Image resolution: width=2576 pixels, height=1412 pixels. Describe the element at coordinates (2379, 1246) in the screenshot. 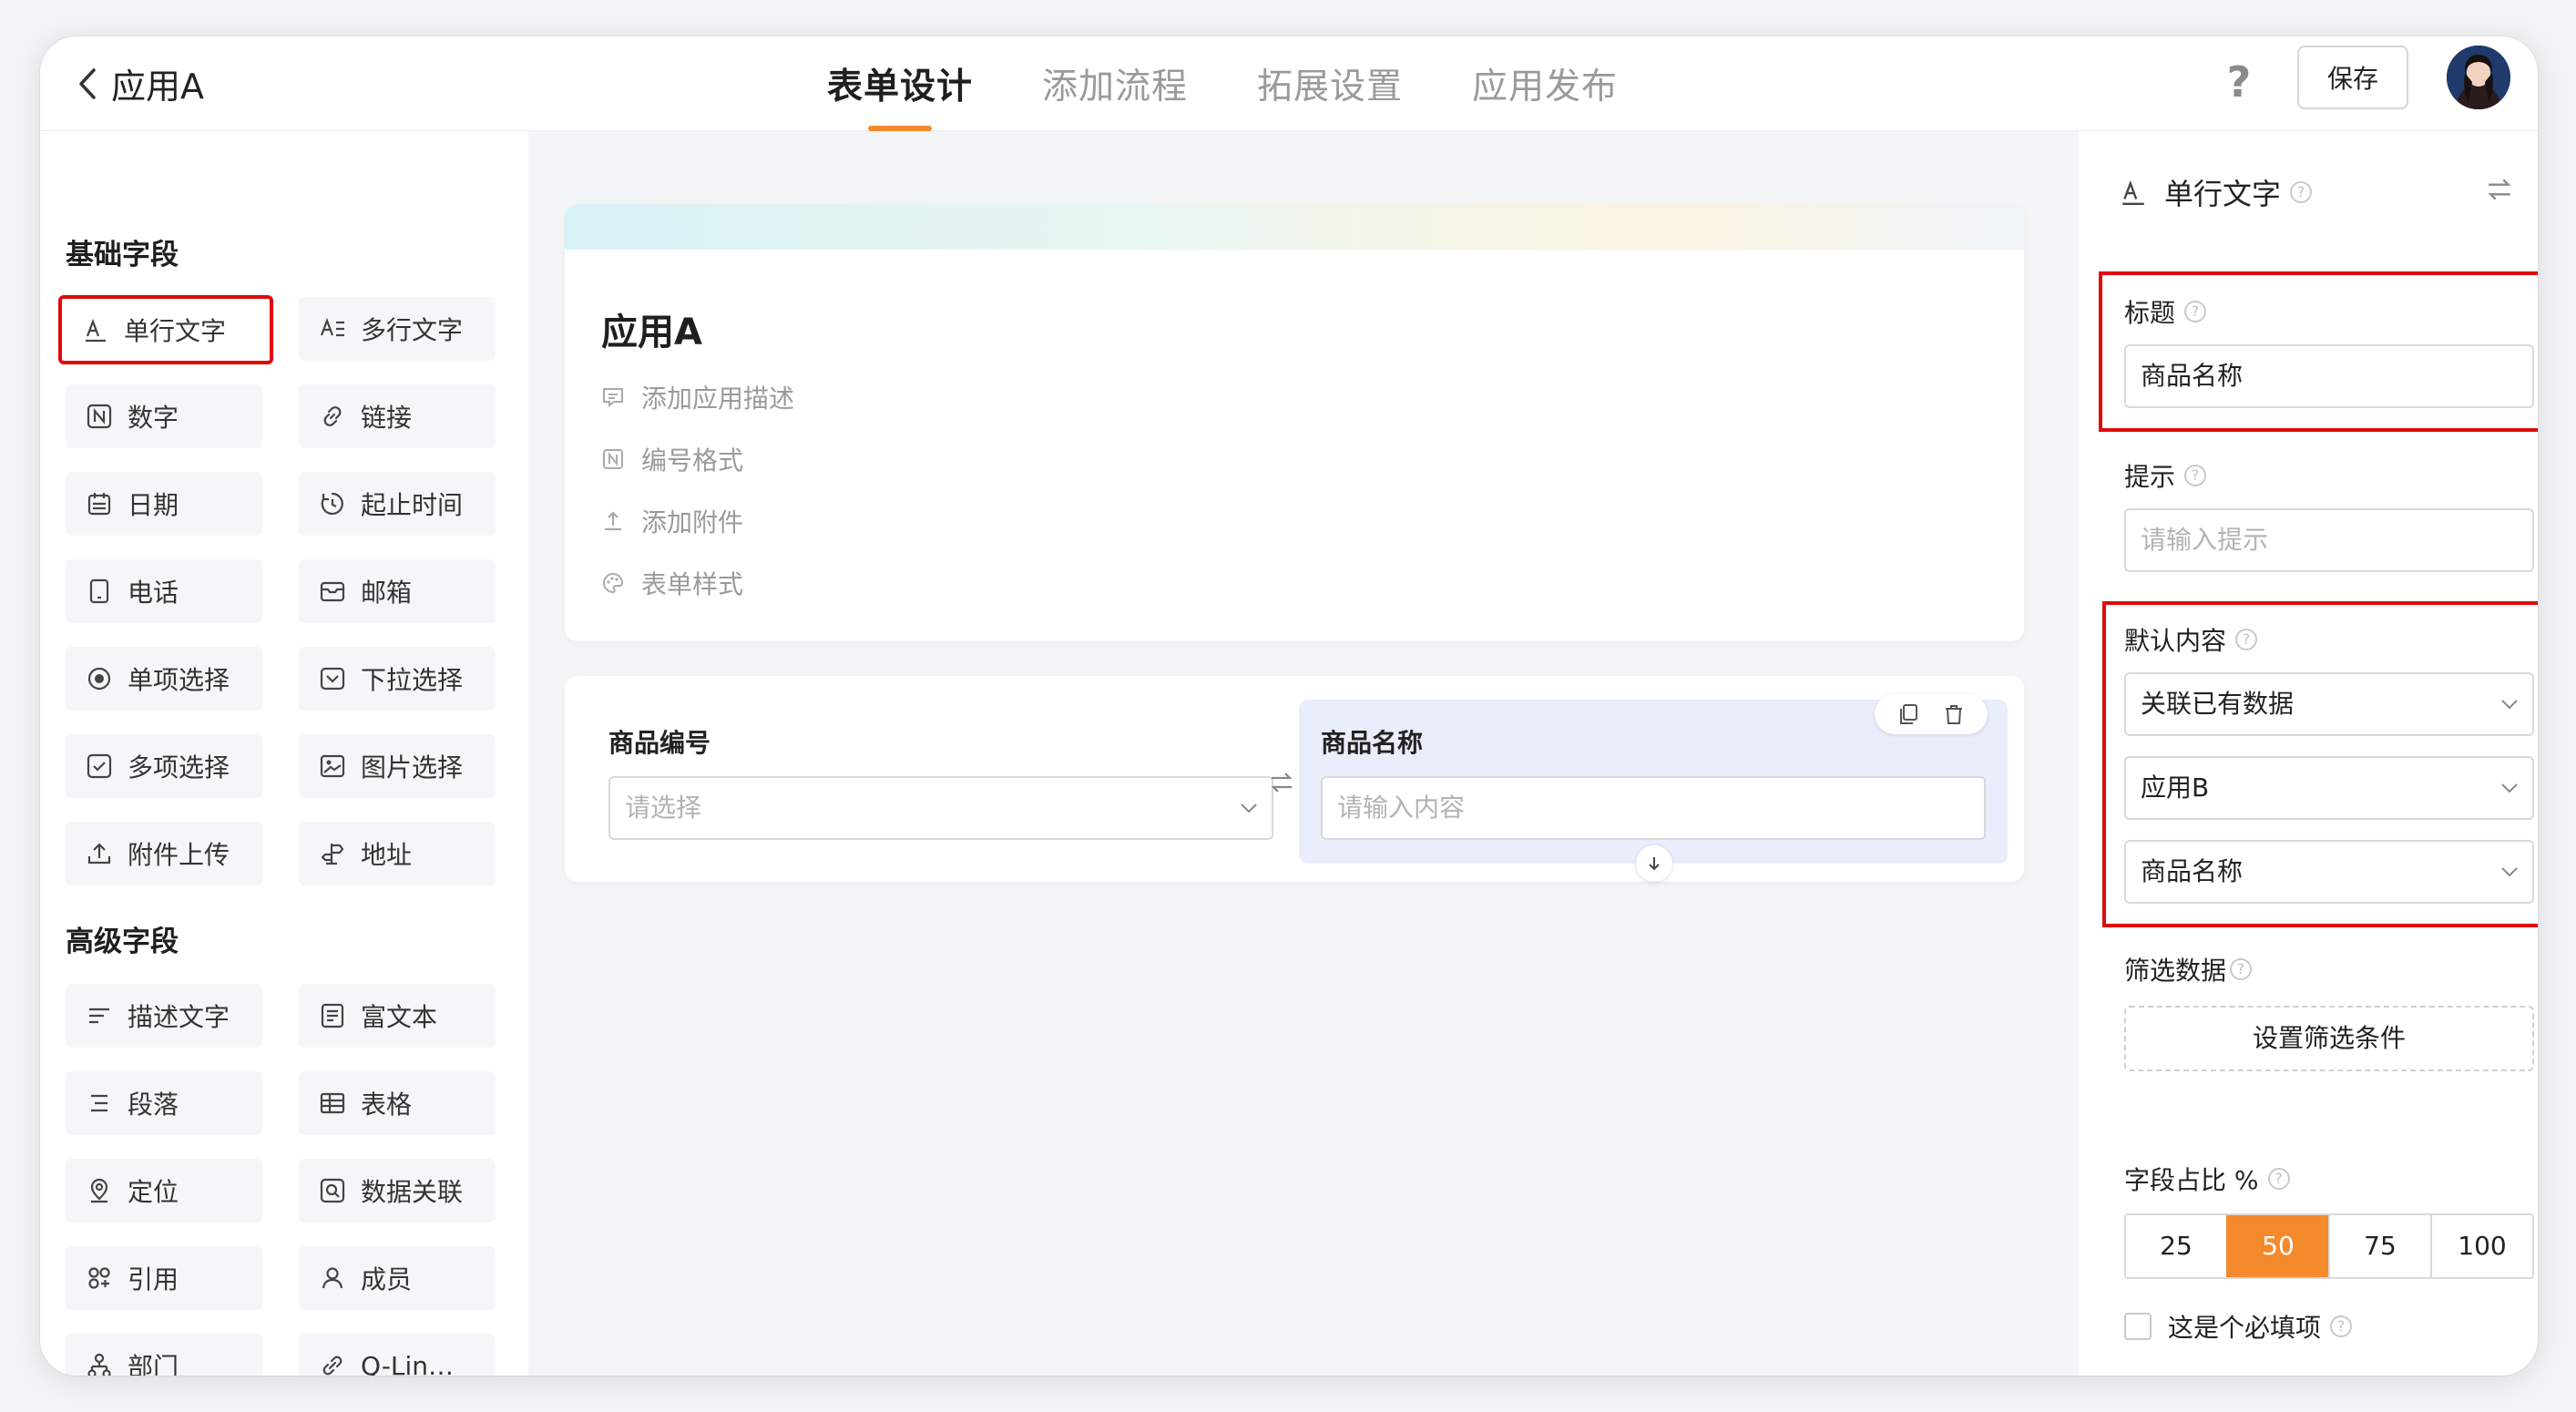

I see `ratio-option-75: 75` at that location.